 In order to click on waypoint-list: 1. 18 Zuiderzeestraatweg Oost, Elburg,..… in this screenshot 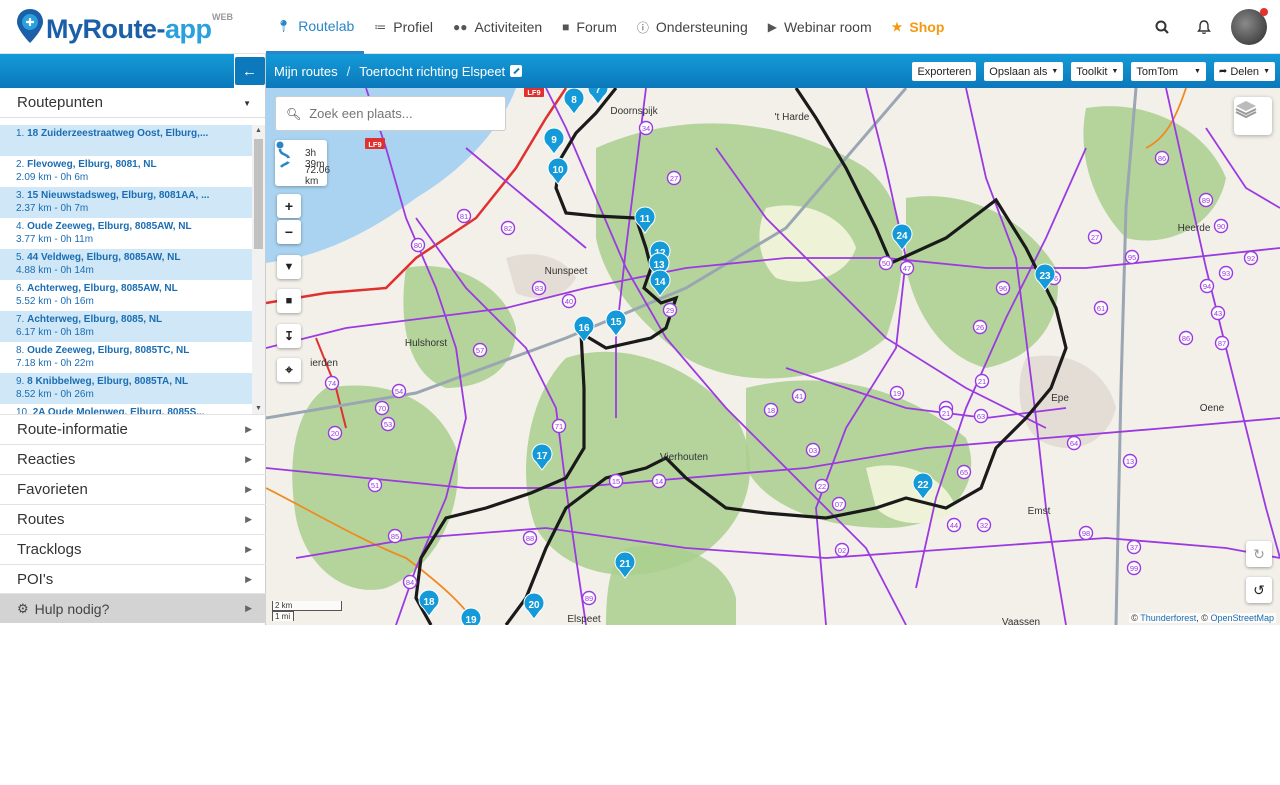, I will do `click(126, 270)`.